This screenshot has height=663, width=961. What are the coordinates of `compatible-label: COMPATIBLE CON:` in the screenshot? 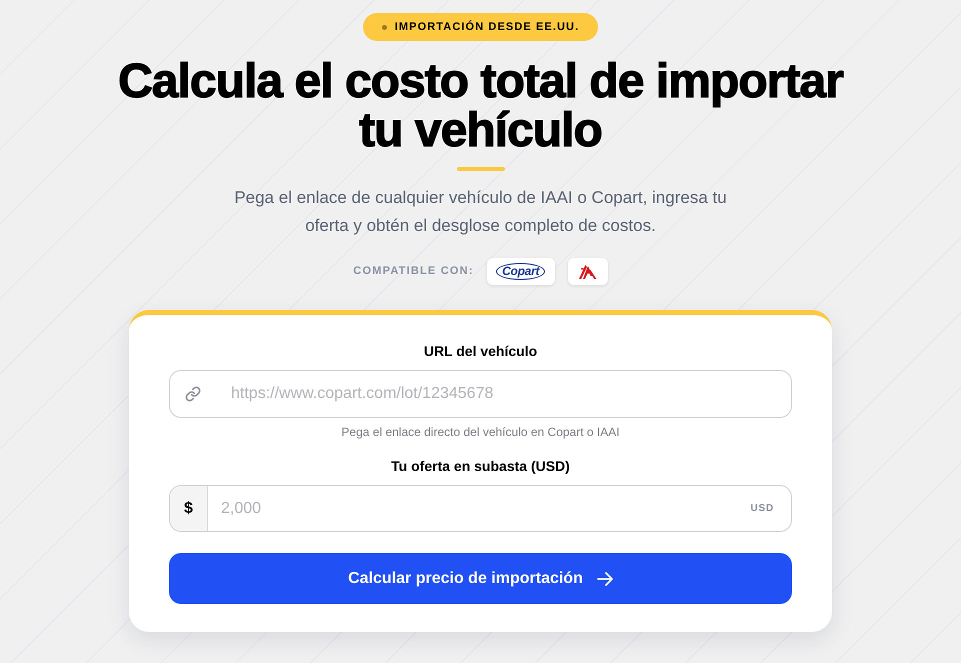 It's located at (413, 272).